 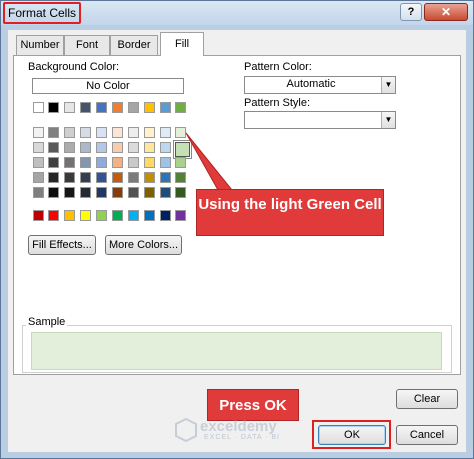 I want to click on tab-font: Font, so click(x=87, y=45).